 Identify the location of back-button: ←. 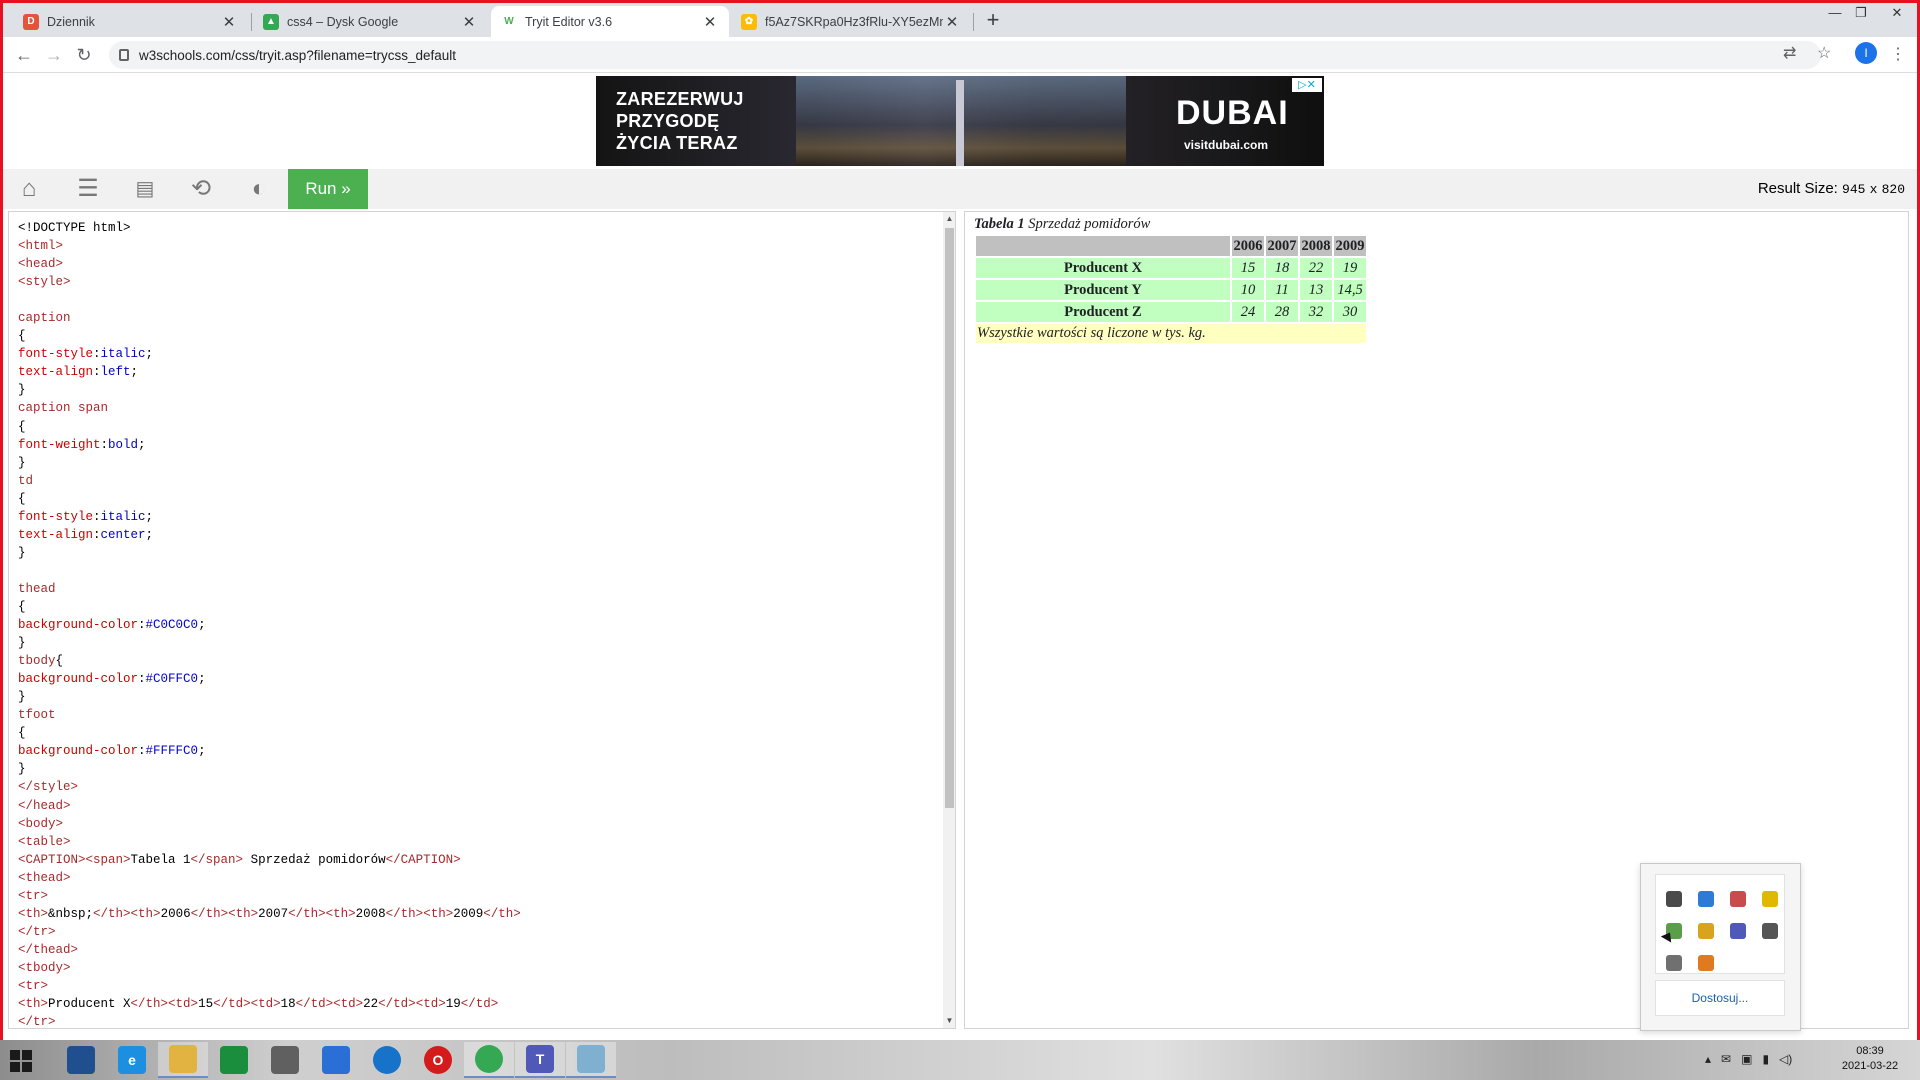
(24, 56).